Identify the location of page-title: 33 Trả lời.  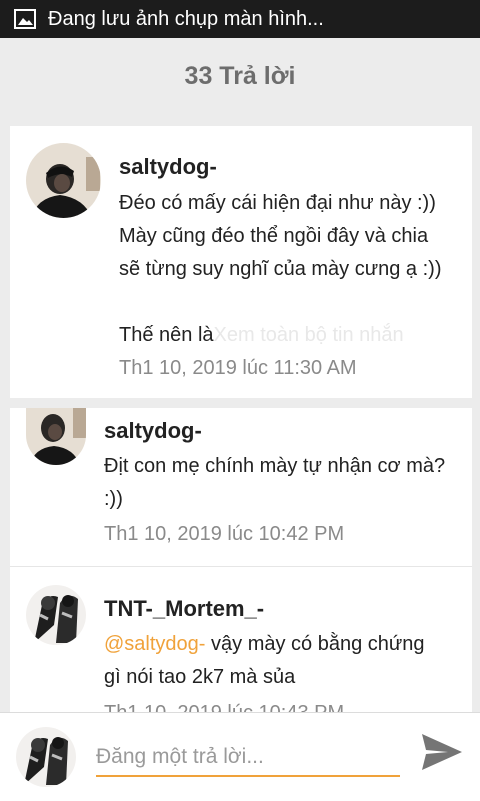
(240, 75).